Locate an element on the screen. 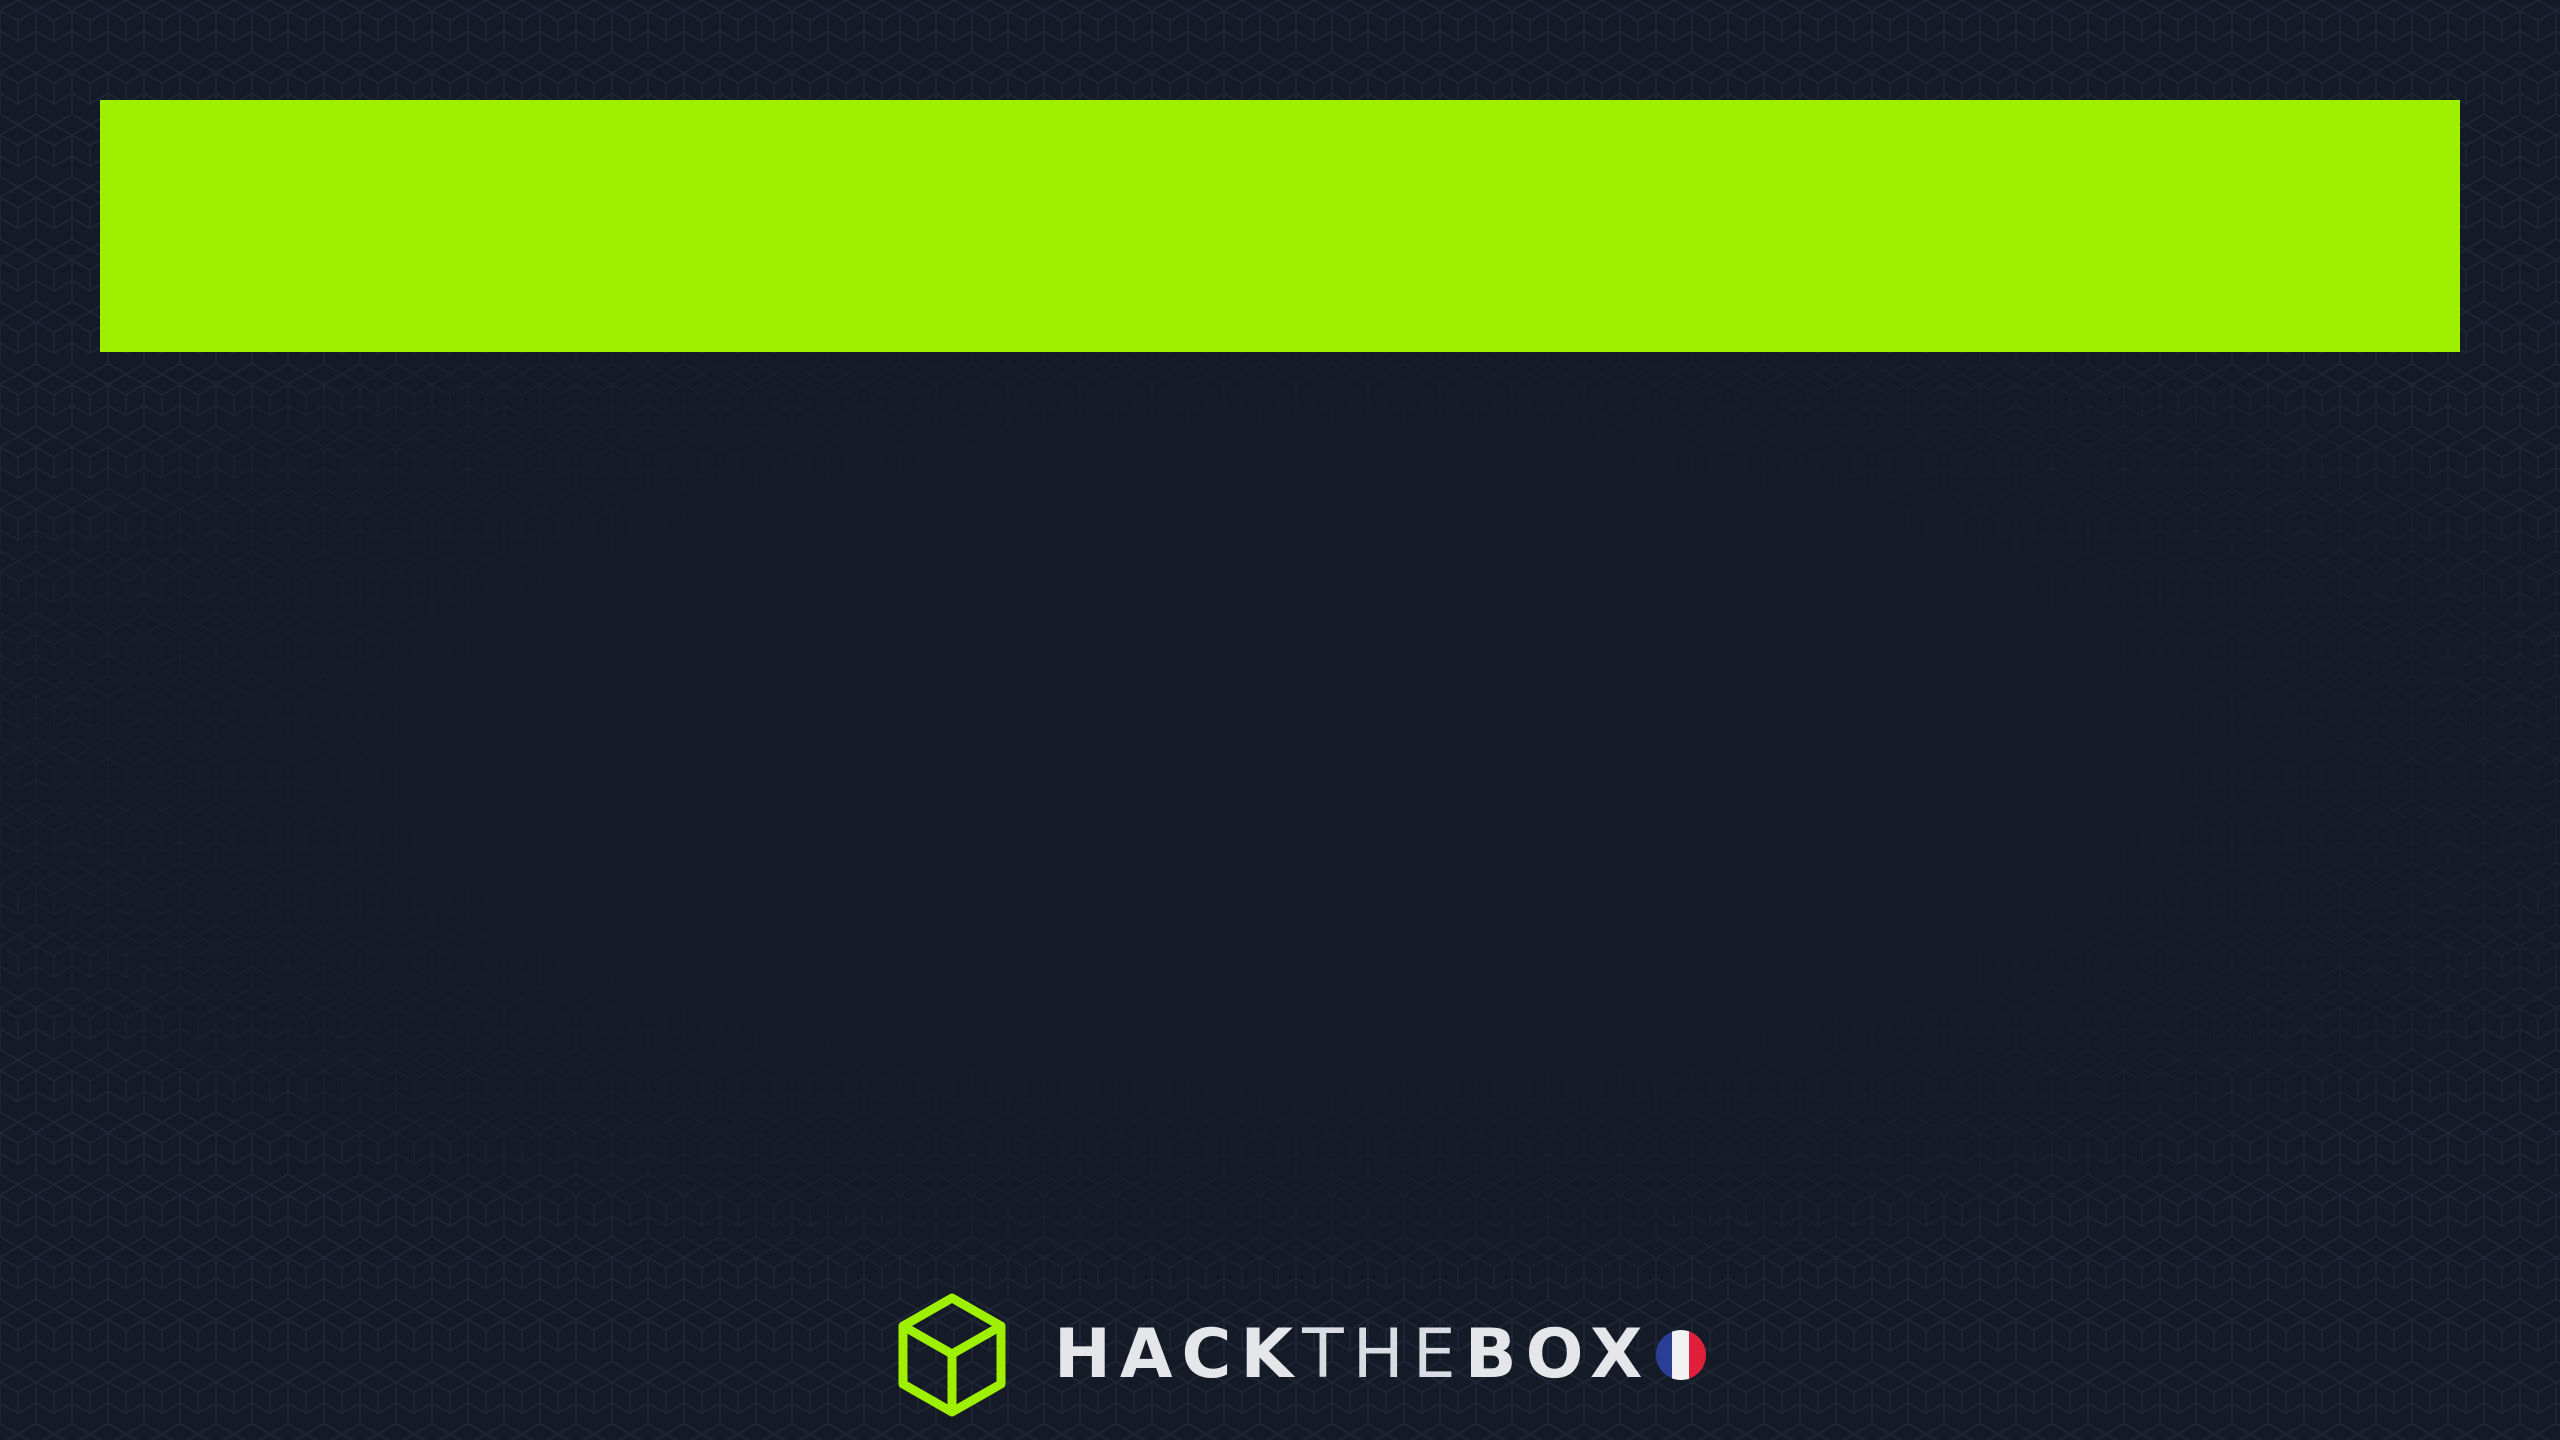 The image size is (2560, 1440). hackthebox-logo: HACK THE BOX is located at coordinates (1301, 1355).